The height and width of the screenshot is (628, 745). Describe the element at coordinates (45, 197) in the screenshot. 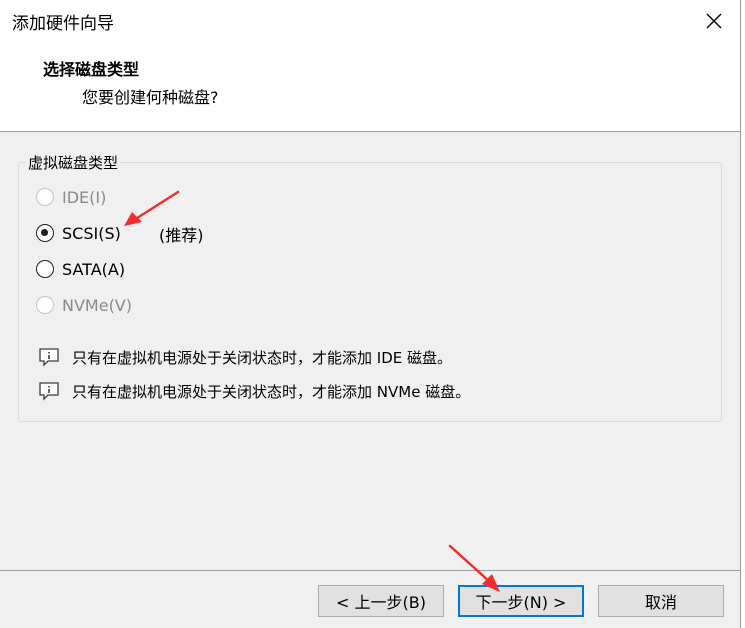

I see `radio-button-ide` at that location.